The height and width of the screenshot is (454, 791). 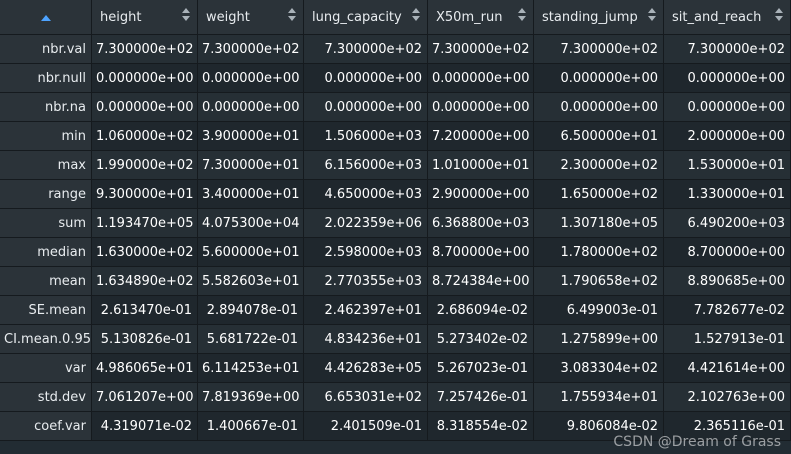 What do you see at coordinates (366, 252) in the screenshot?
I see `table-cell: 2.598000e+03` at bounding box center [366, 252].